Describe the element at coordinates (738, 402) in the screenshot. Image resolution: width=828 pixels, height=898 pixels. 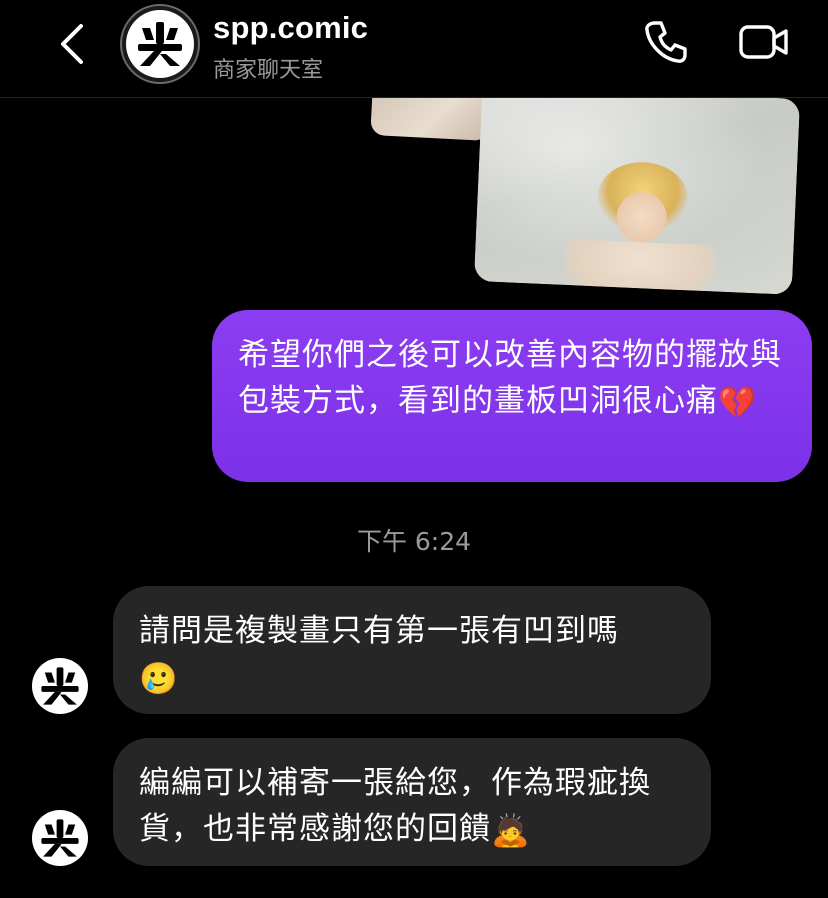
I see `broken-heart-icon: 💔` at that location.